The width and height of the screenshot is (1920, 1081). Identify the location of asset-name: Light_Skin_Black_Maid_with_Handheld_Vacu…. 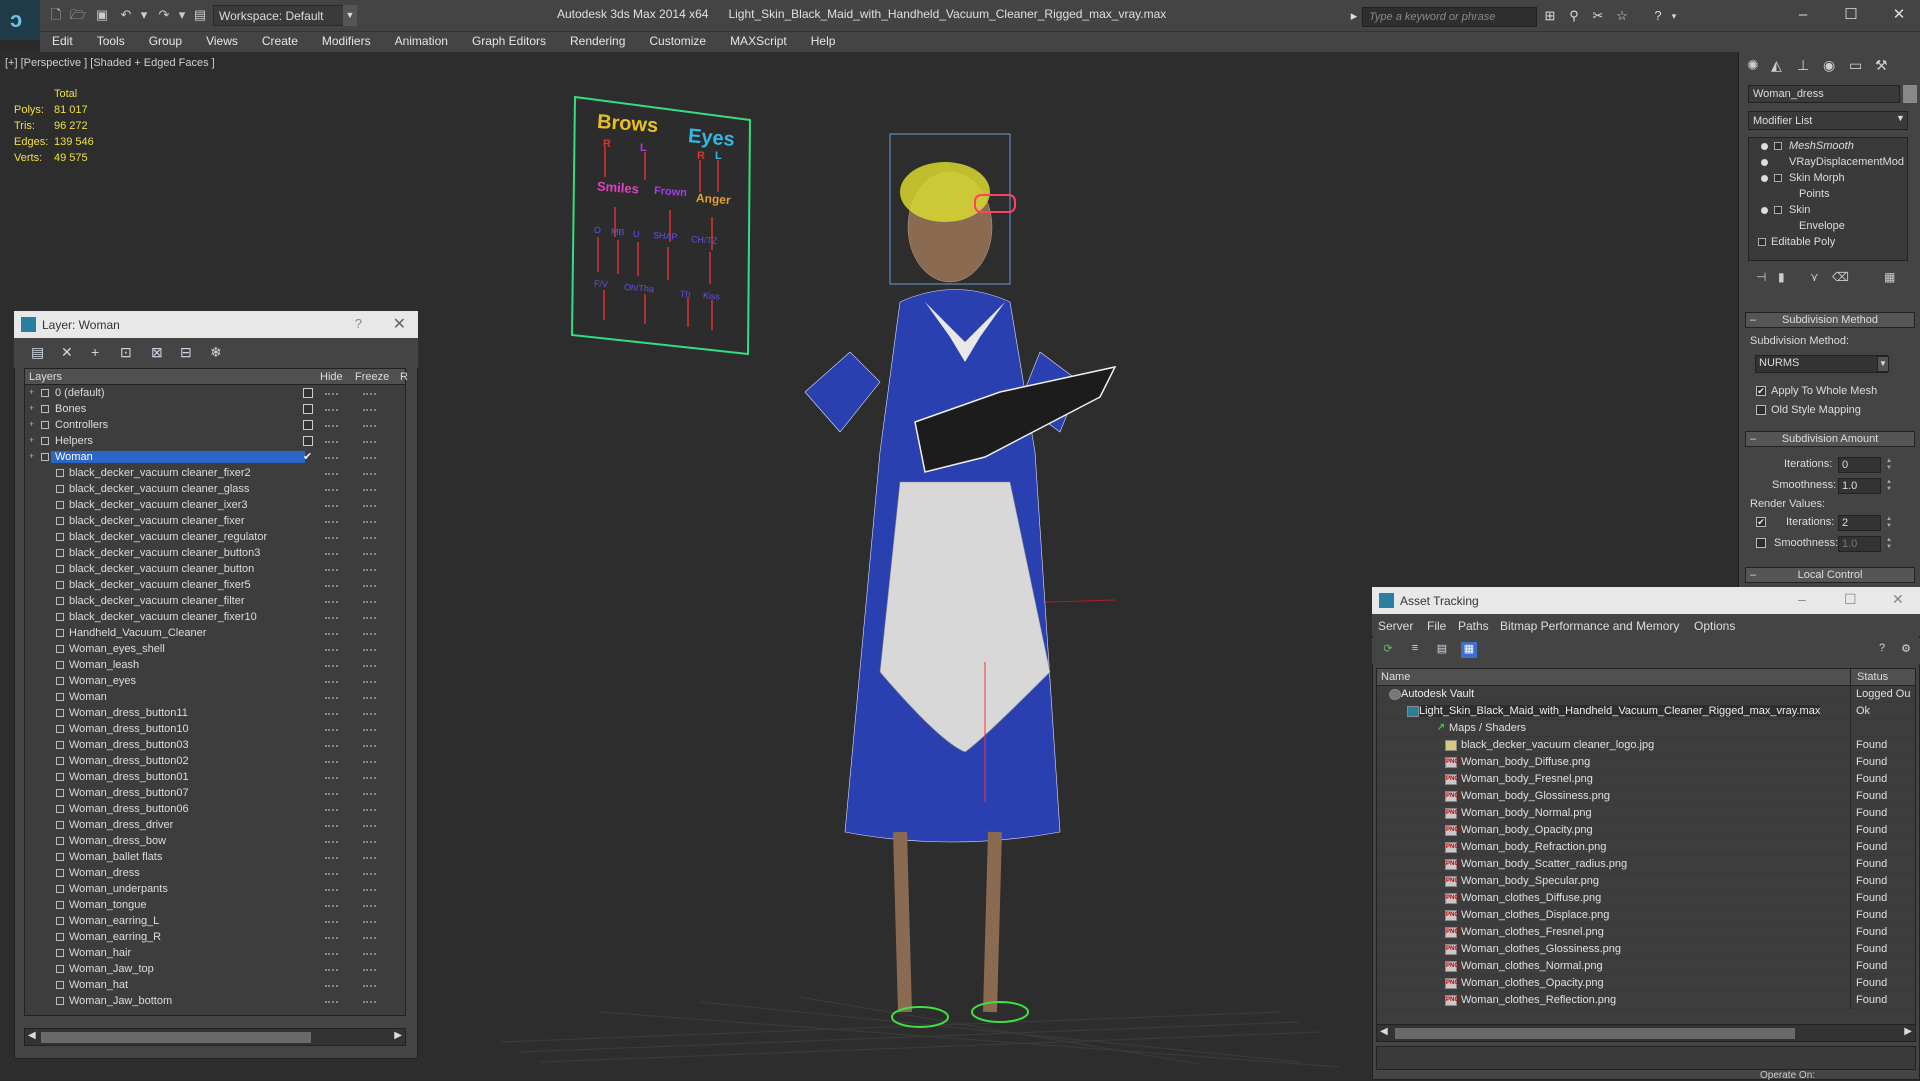
(1620, 711).